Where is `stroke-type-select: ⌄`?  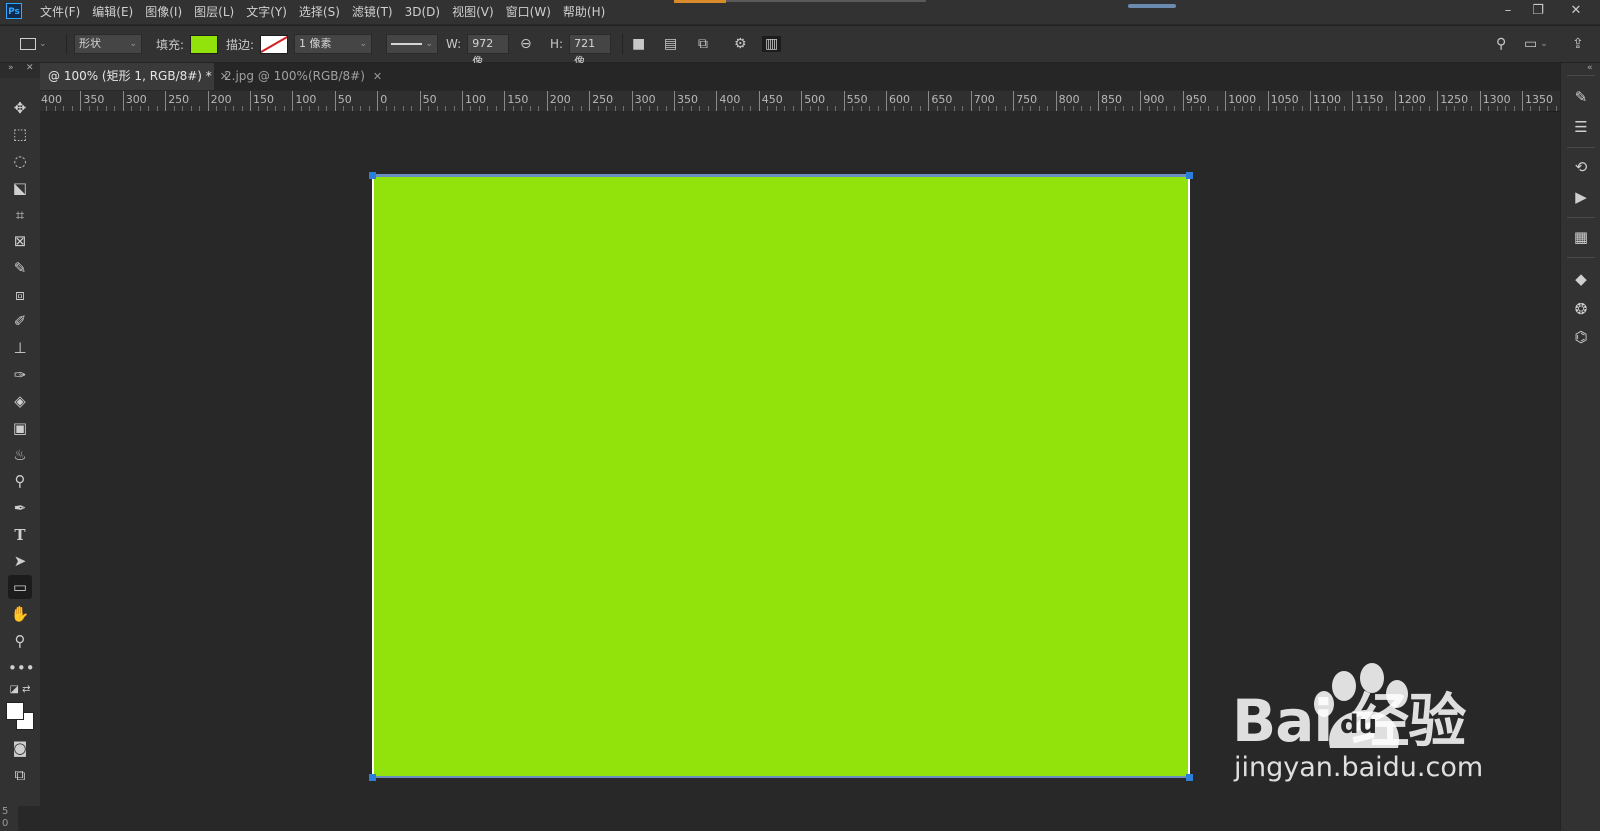 stroke-type-select: ⌄ is located at coordinates (412, 44).